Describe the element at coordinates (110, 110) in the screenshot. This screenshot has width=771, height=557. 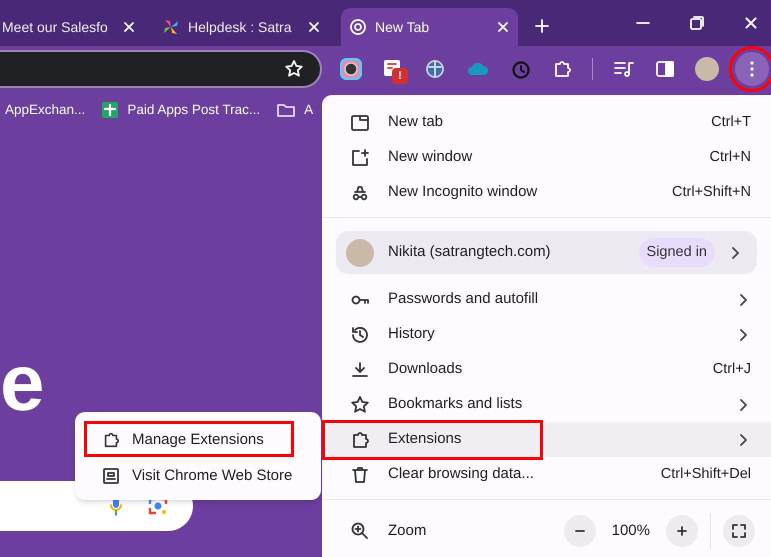
I see `spreadsheet-icon` at that location.